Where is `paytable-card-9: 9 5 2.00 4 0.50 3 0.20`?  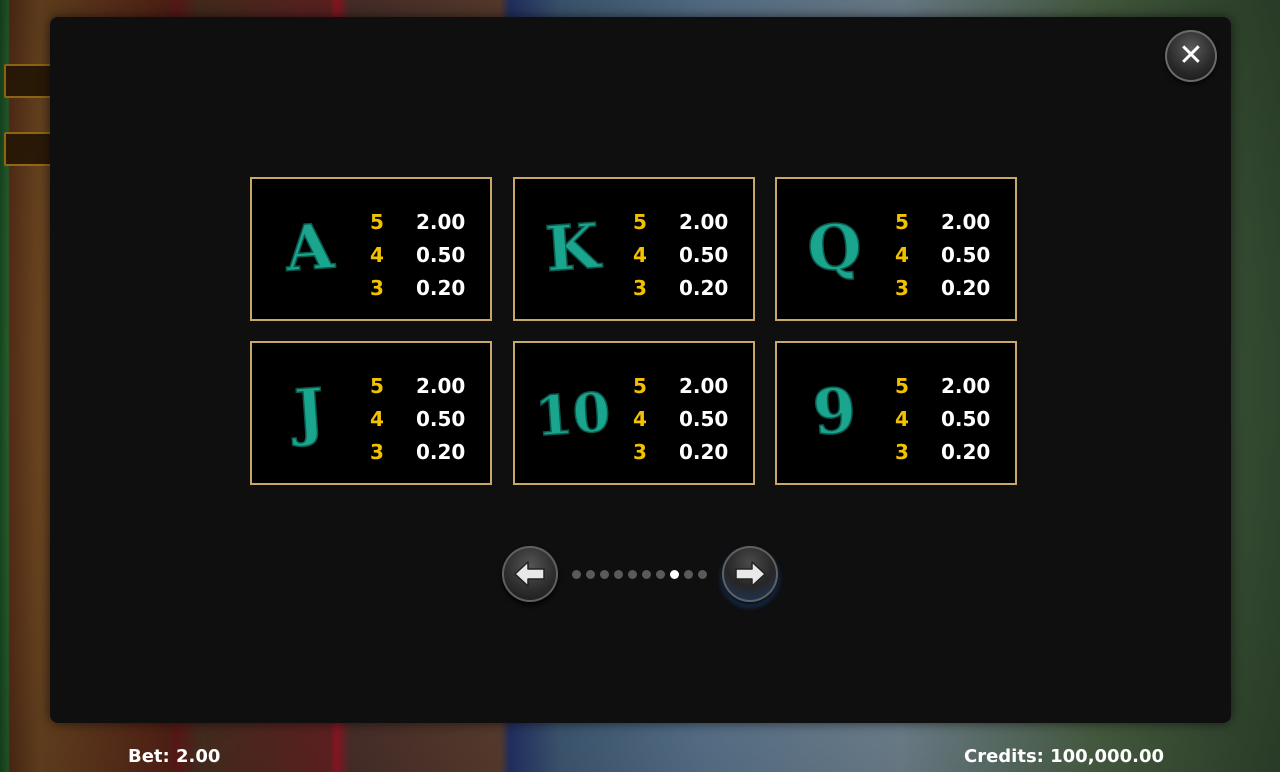
paytable-card-9: 9 5 2.00 4 0.50 3 0.20 is located at coordinates (896, 413).